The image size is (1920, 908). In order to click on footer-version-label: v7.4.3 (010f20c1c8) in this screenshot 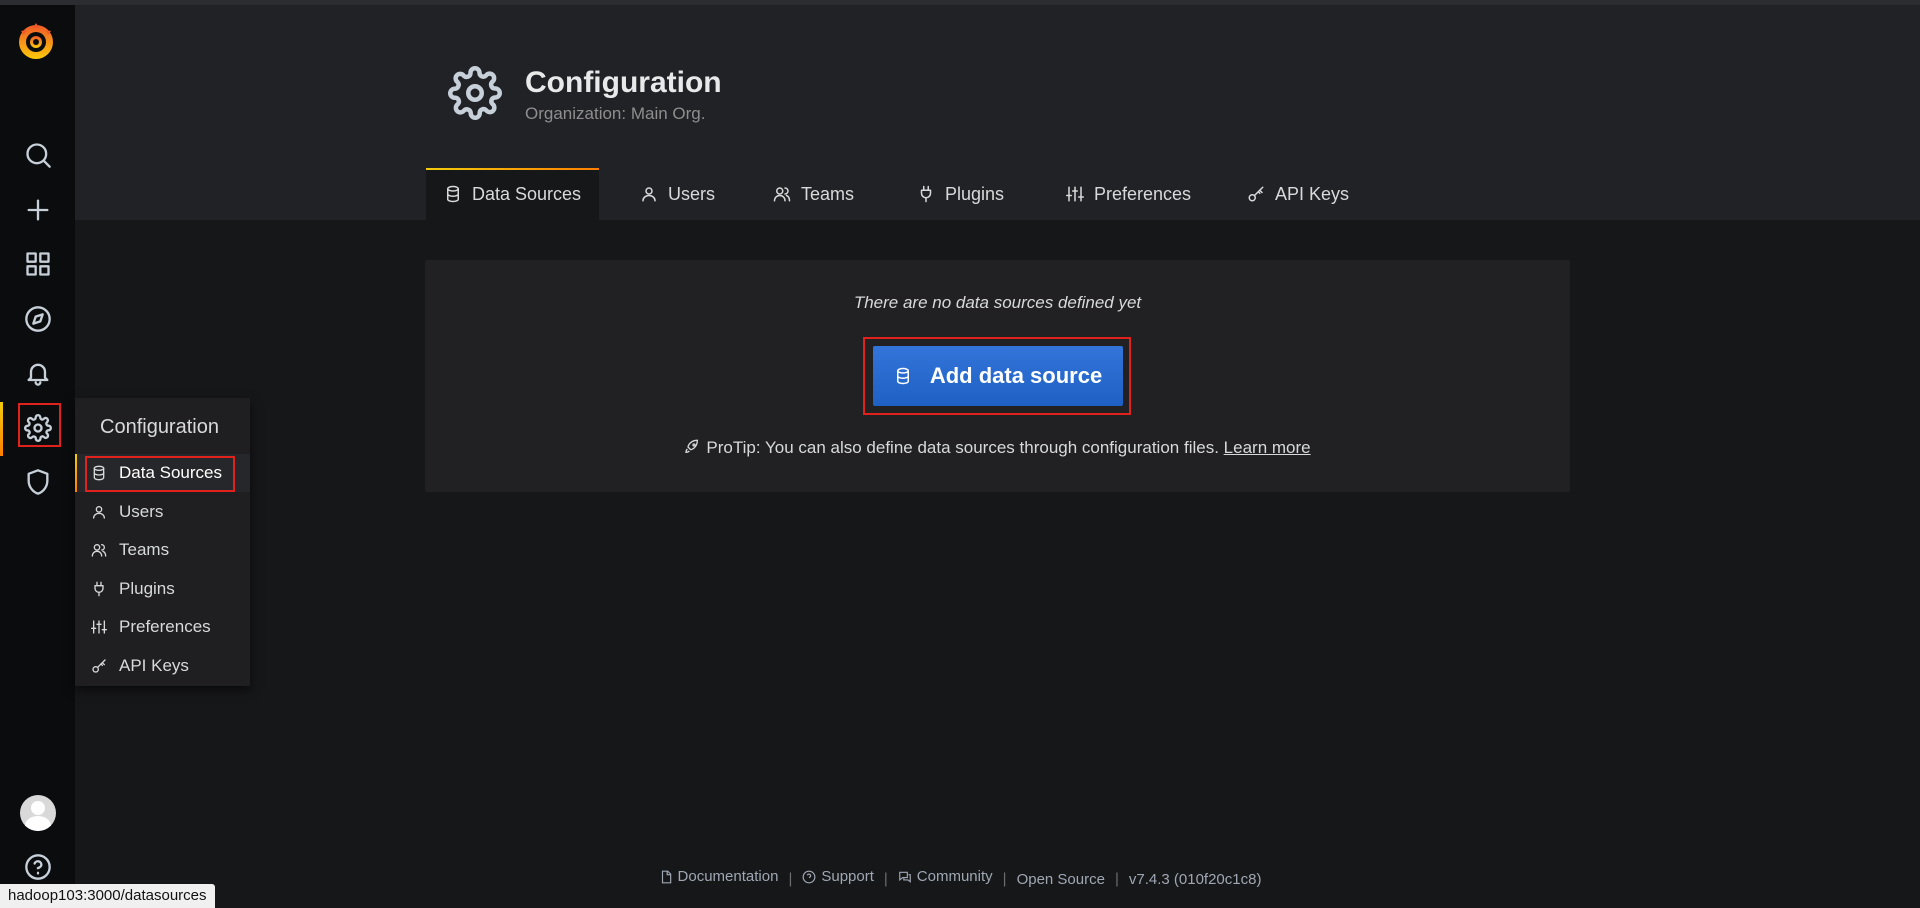, I will do `click(1195, 879)`.